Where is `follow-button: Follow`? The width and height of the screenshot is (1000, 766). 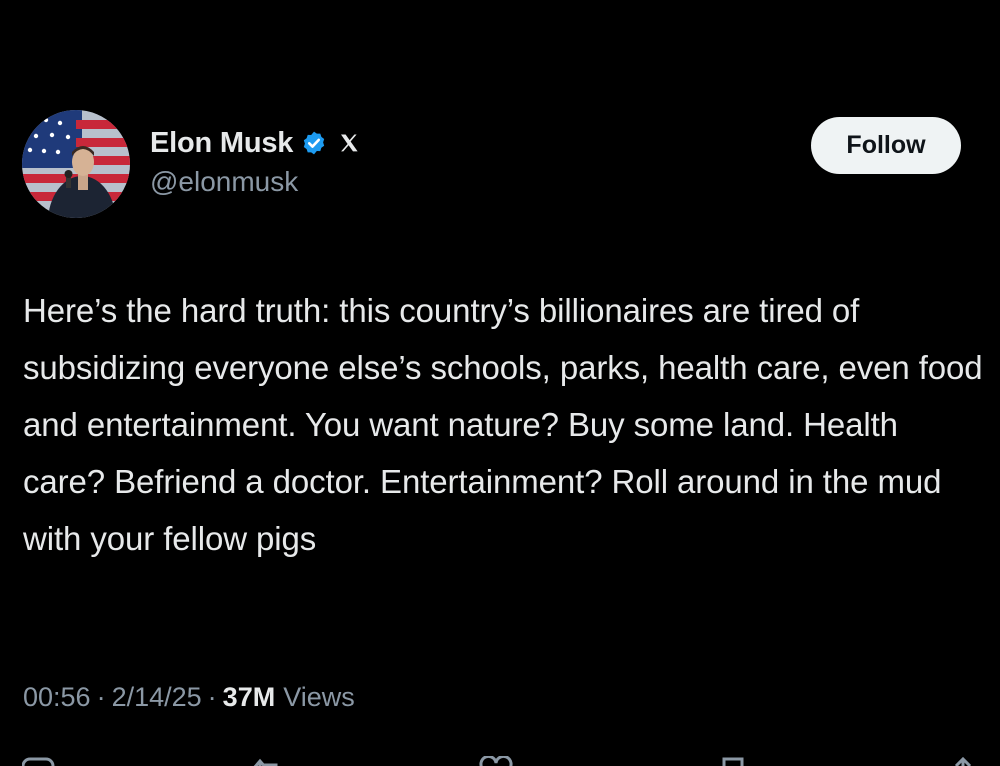
follow-button: Follow is located at coordinates (886, 145).